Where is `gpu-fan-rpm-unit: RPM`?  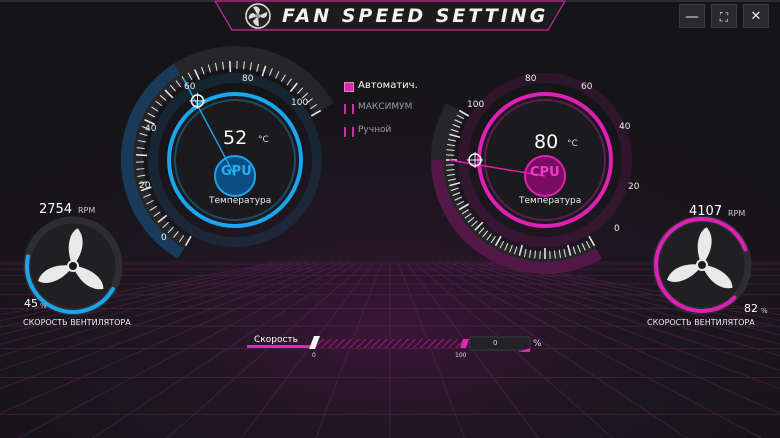 gpu-fan-rpm-unit: RPM is located at coordinates (87, 210).